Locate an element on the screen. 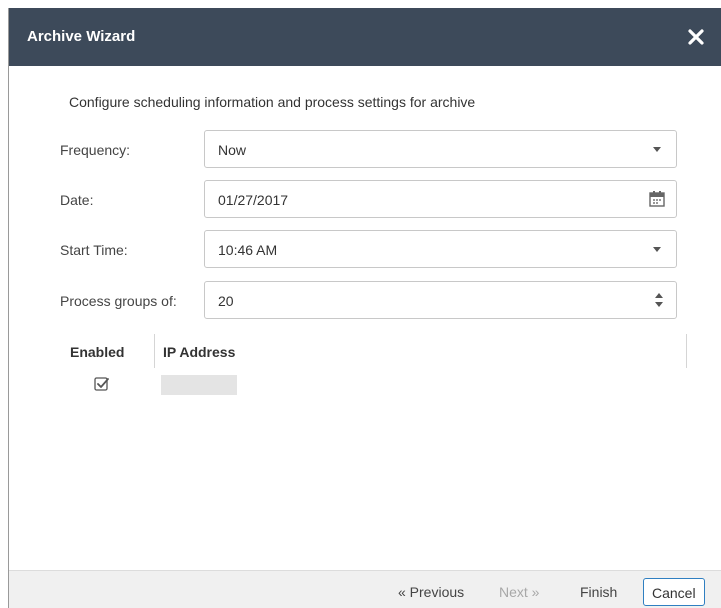 The height and width of the screenshot is (608, 721). date-value: 01/27/2017 is located at coordinates (253, 200).